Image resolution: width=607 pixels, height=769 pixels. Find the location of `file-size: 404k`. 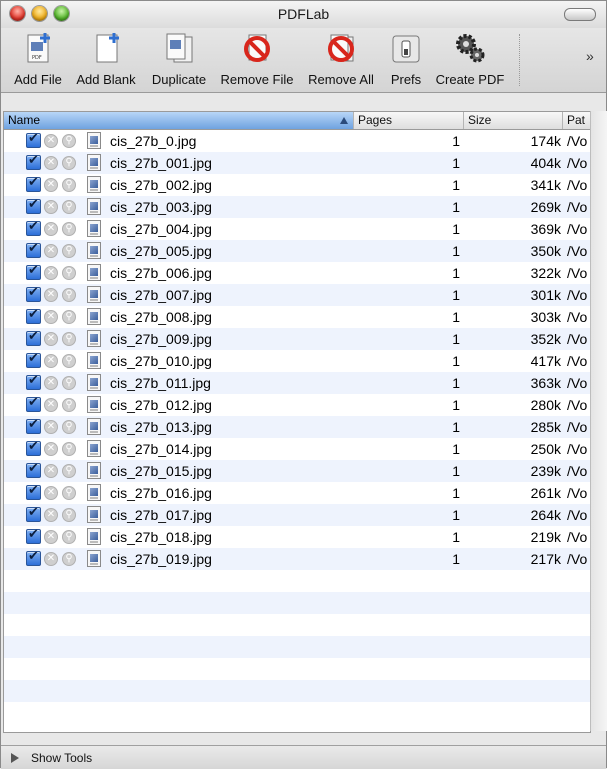

file-size: 404k is located at coordinates (545, 163).